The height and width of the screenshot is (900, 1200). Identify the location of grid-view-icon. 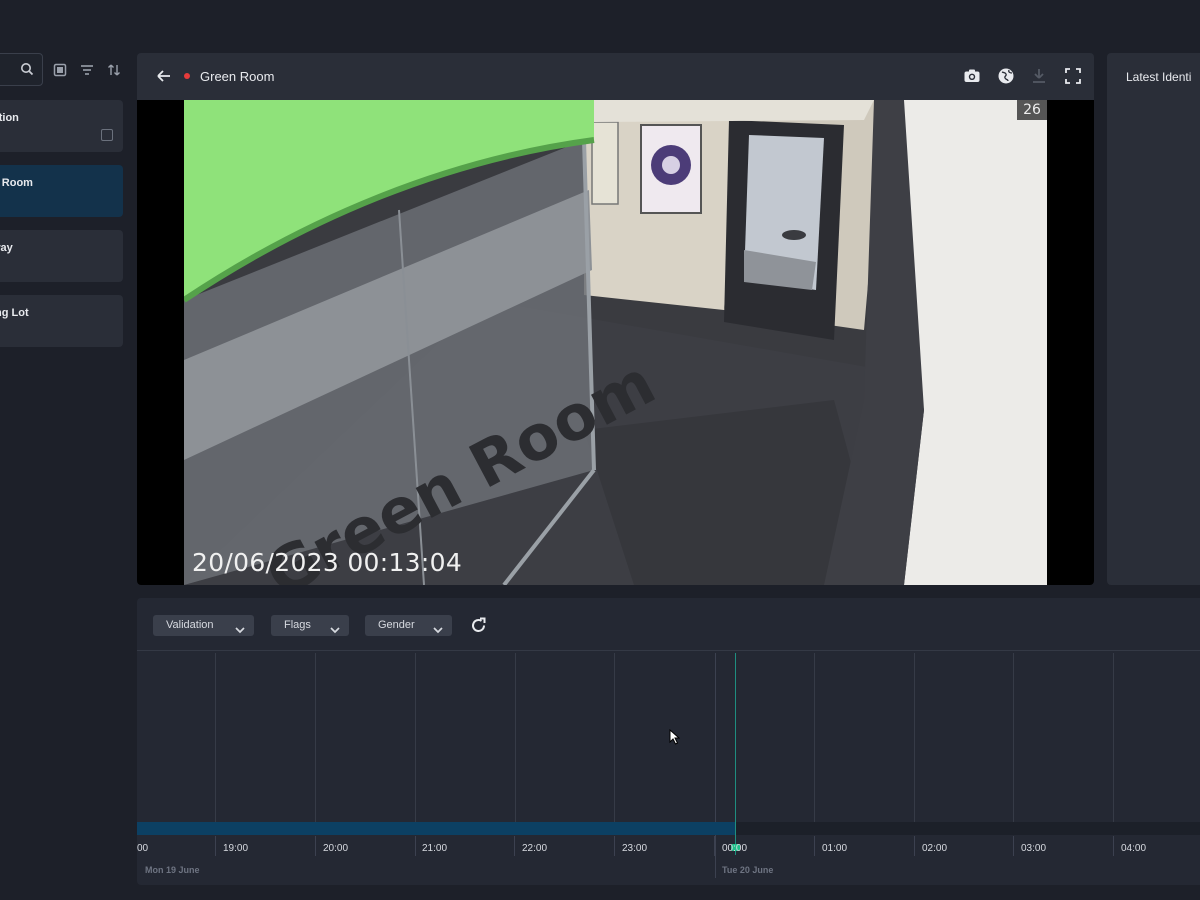
(60, 70).